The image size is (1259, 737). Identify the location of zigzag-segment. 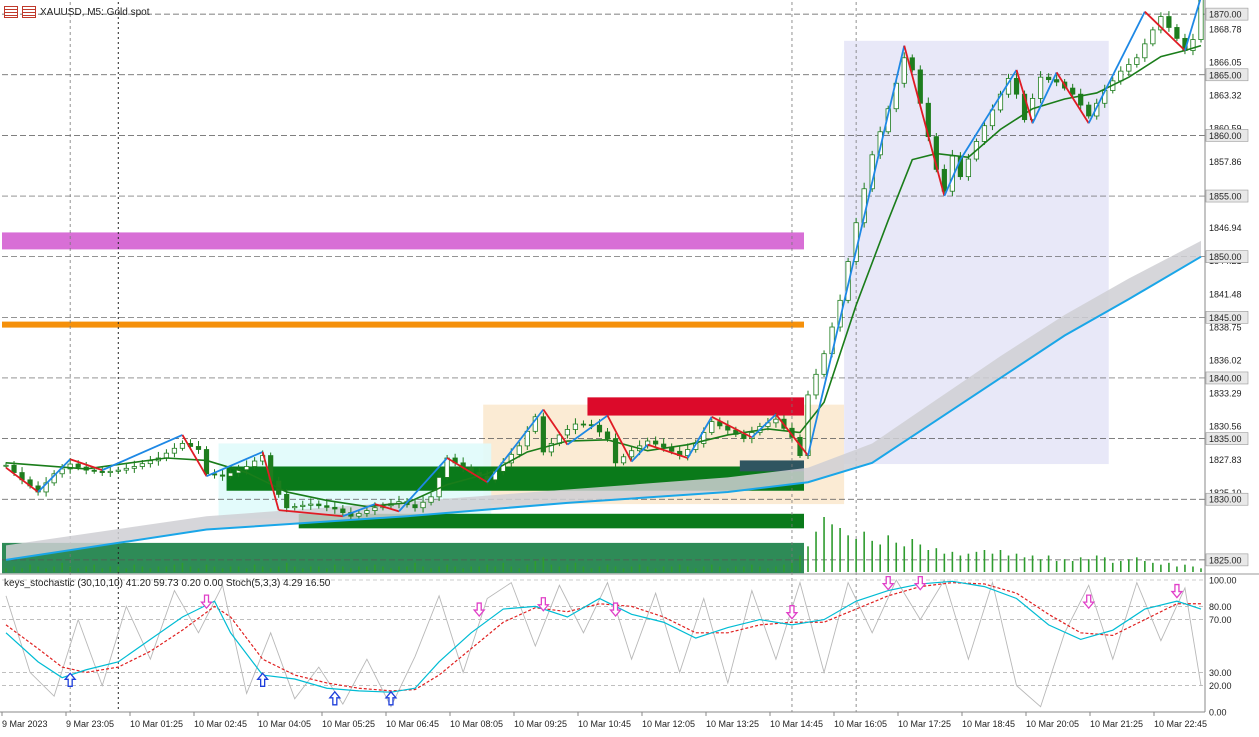
(194, 455).